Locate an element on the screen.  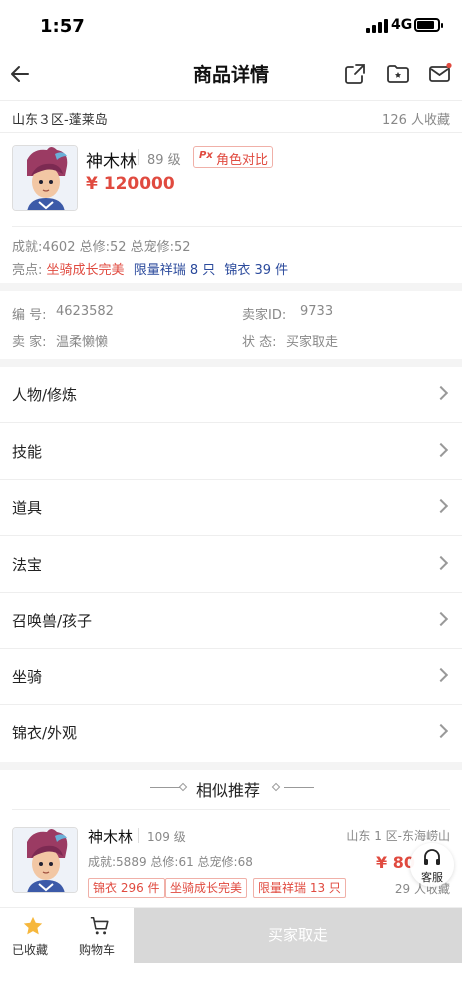
share-icon is located at coordinates (355, 74).